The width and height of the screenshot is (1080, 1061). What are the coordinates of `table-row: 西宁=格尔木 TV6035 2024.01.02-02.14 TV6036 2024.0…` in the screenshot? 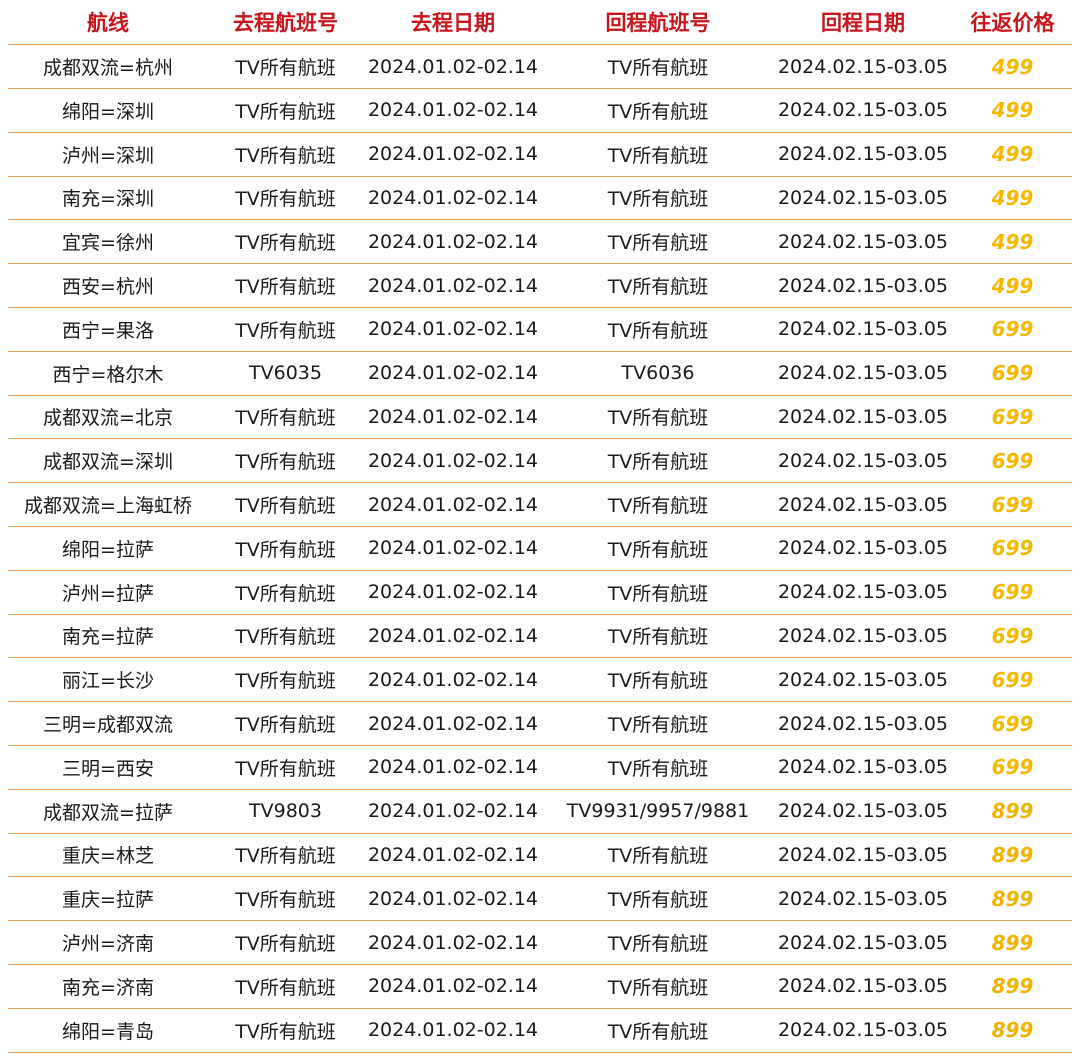 It's located at (540, 374).